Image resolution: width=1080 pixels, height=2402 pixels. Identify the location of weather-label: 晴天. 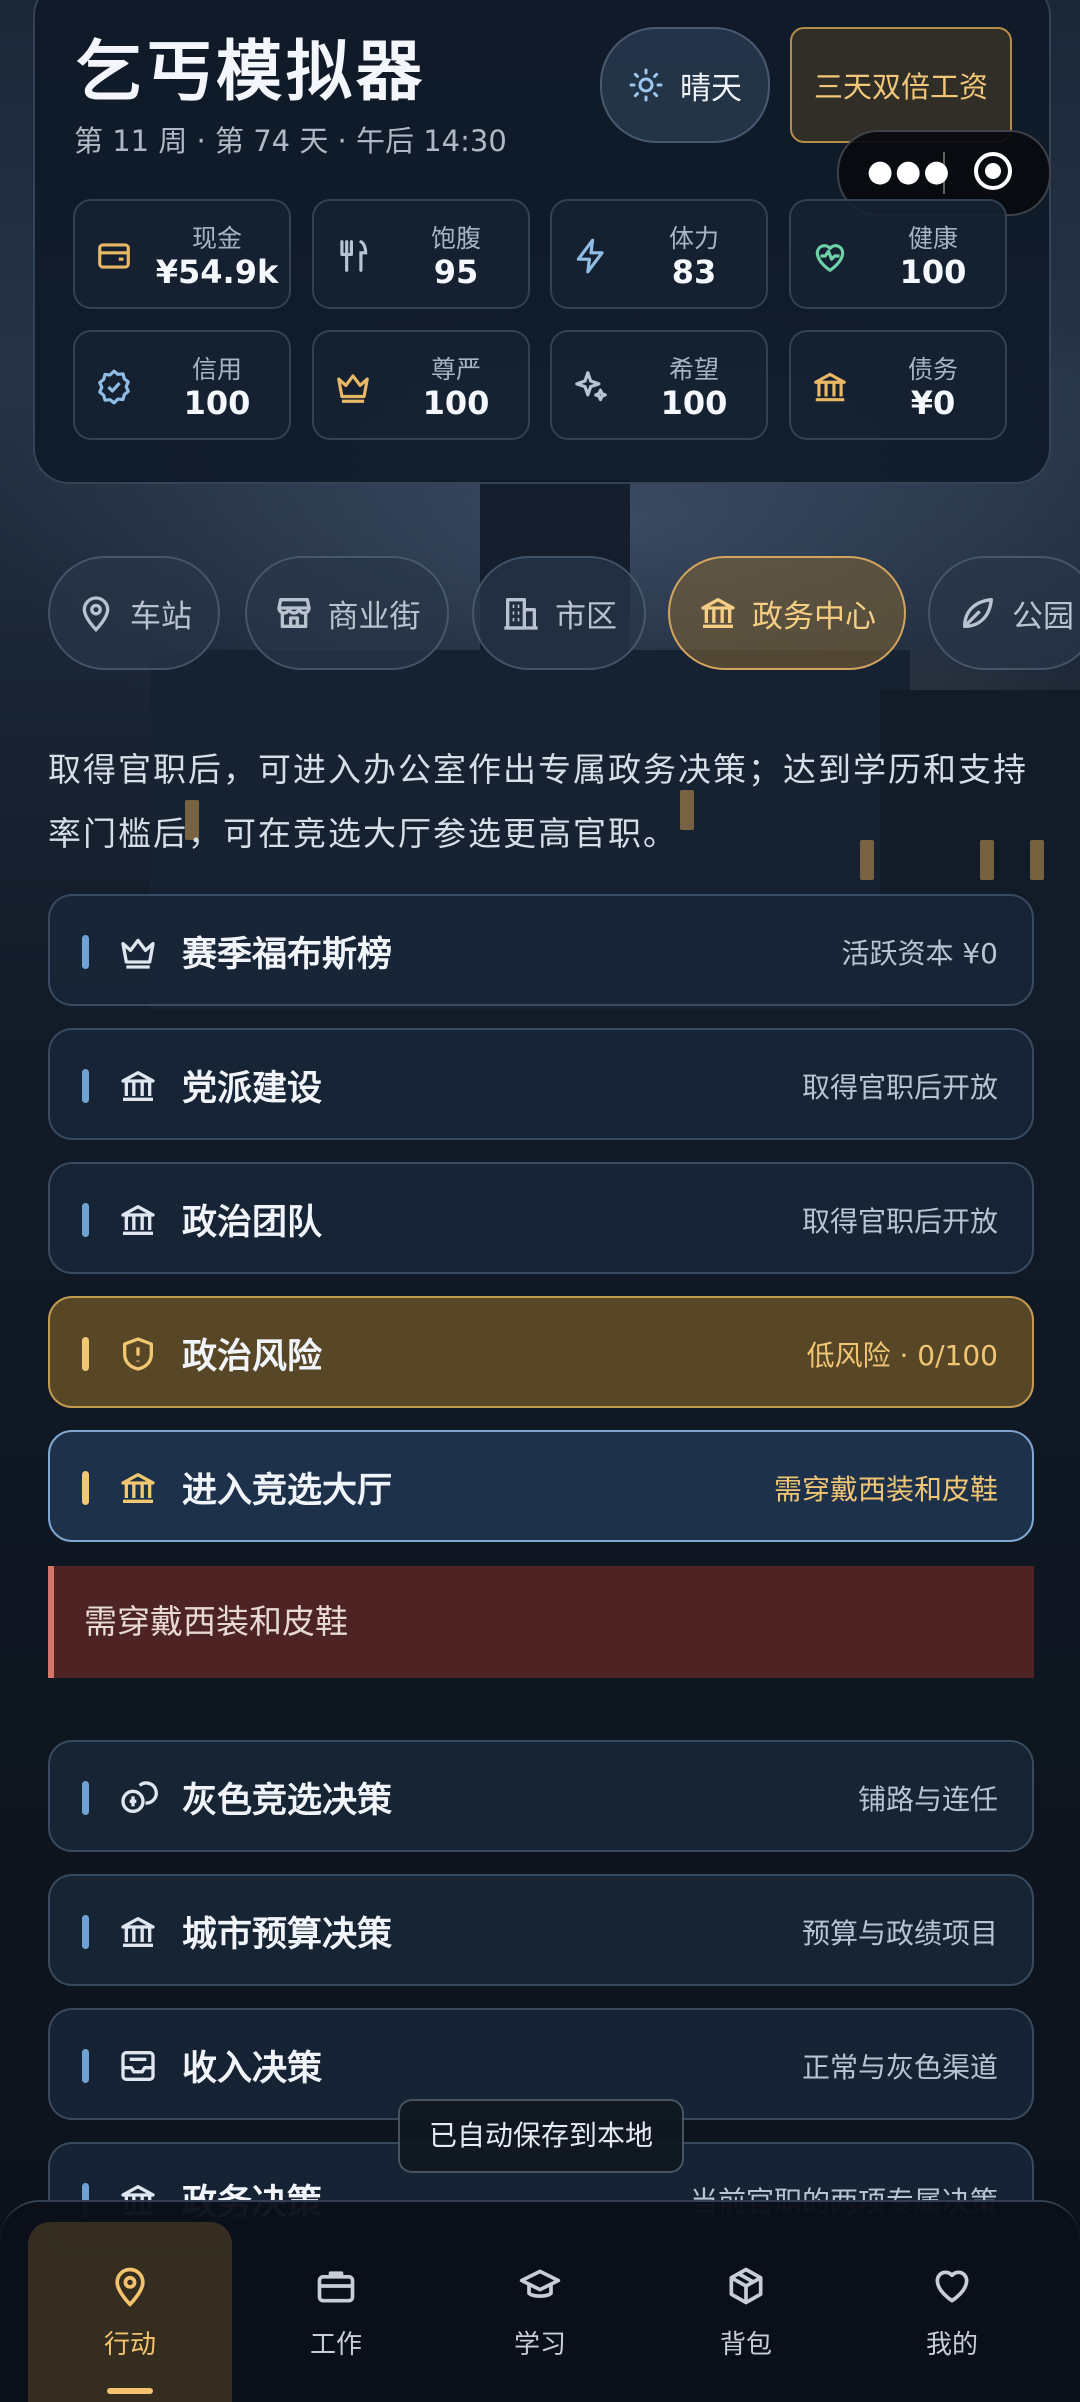
(711, 88).